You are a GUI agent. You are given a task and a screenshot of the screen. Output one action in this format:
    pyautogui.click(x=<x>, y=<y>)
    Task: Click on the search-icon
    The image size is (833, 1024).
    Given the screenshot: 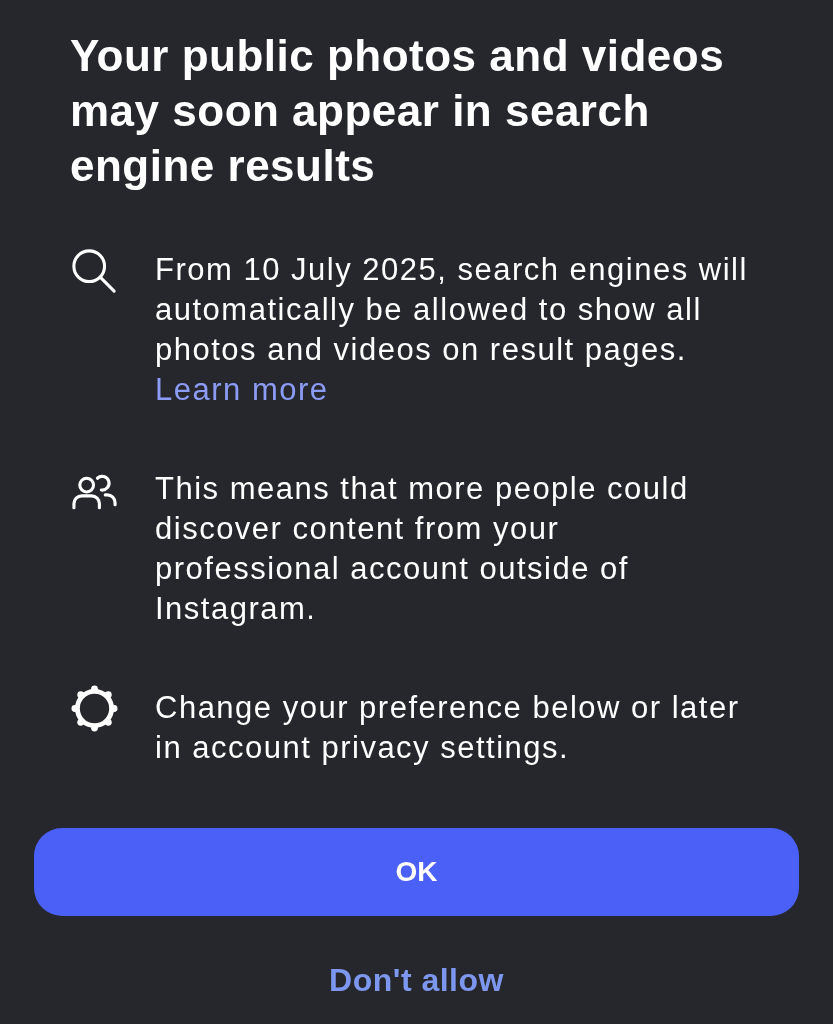 What is the action you would take?
    pyautogui.click(x=94, y=271)
    